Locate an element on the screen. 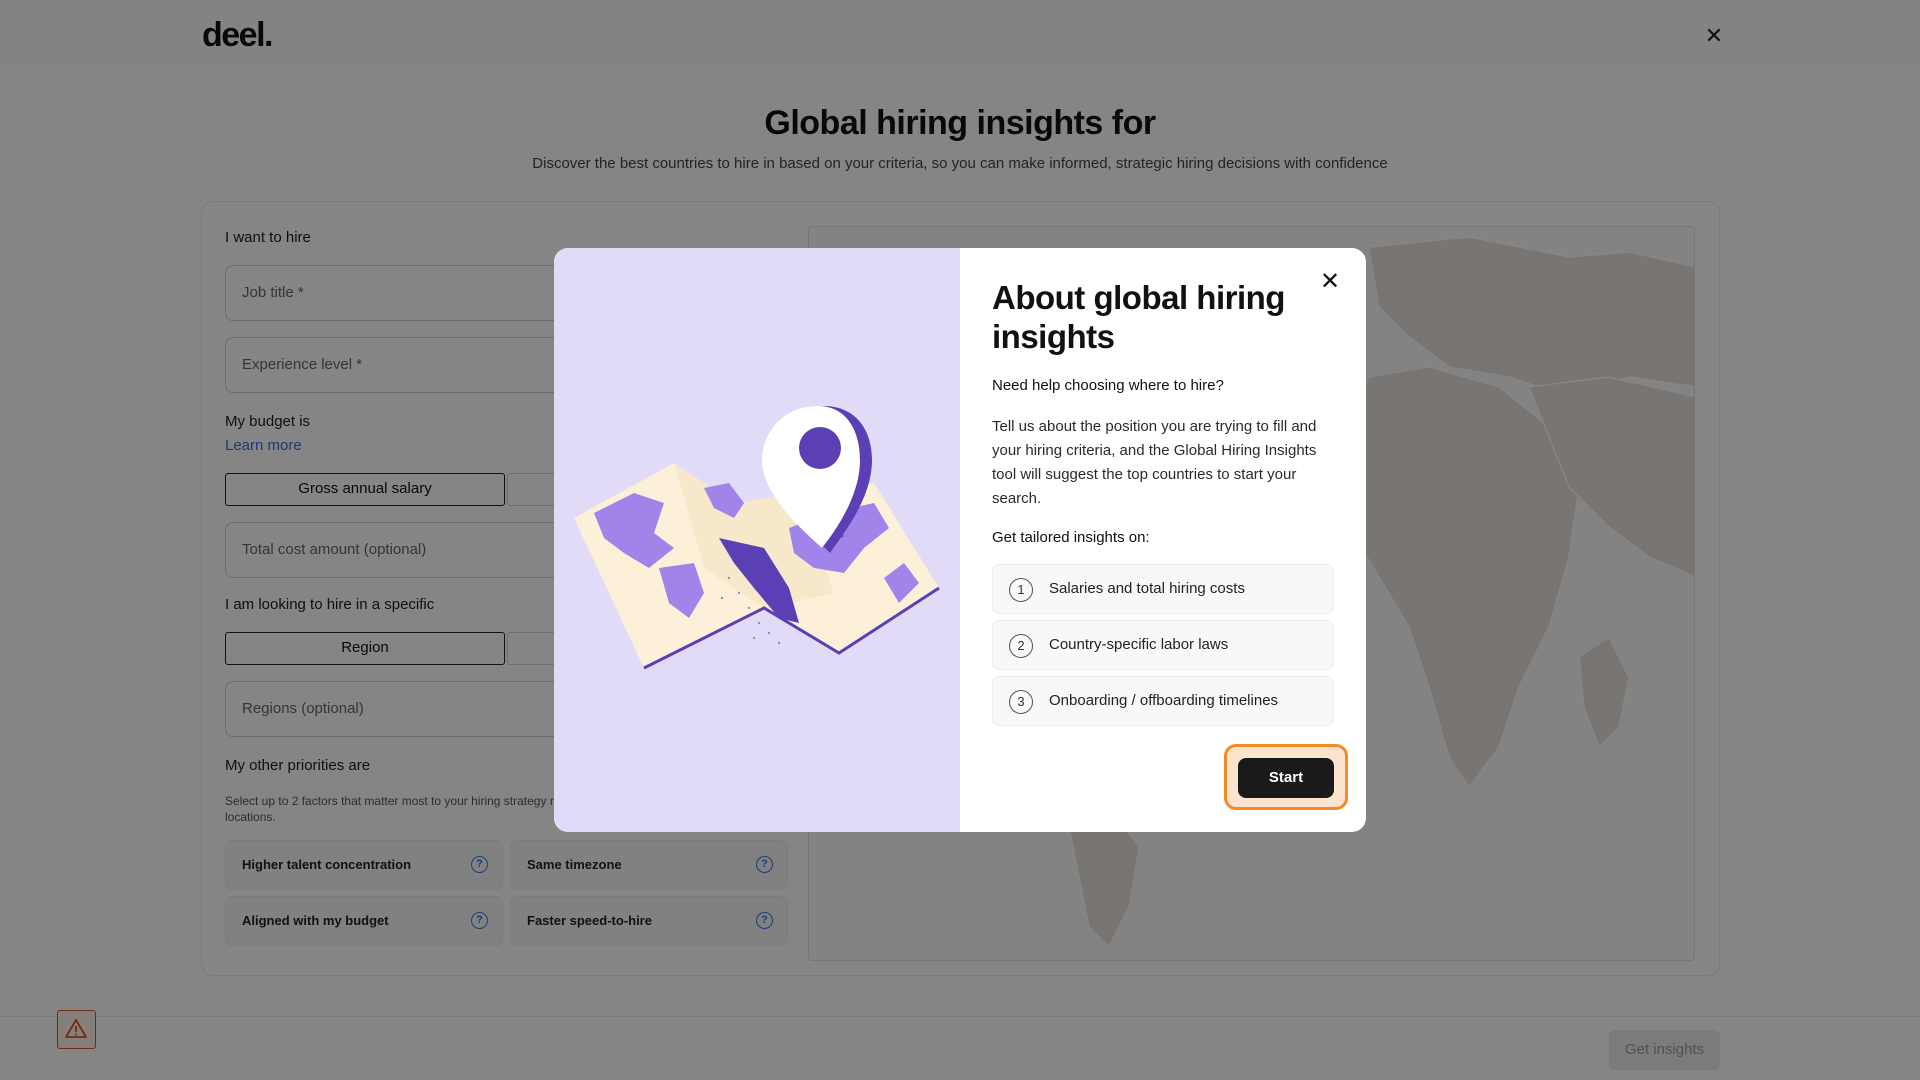 This screenshot has width=1920, height=1080. step-text: Country-specific labor laws is located at coordinates (1139, 644).